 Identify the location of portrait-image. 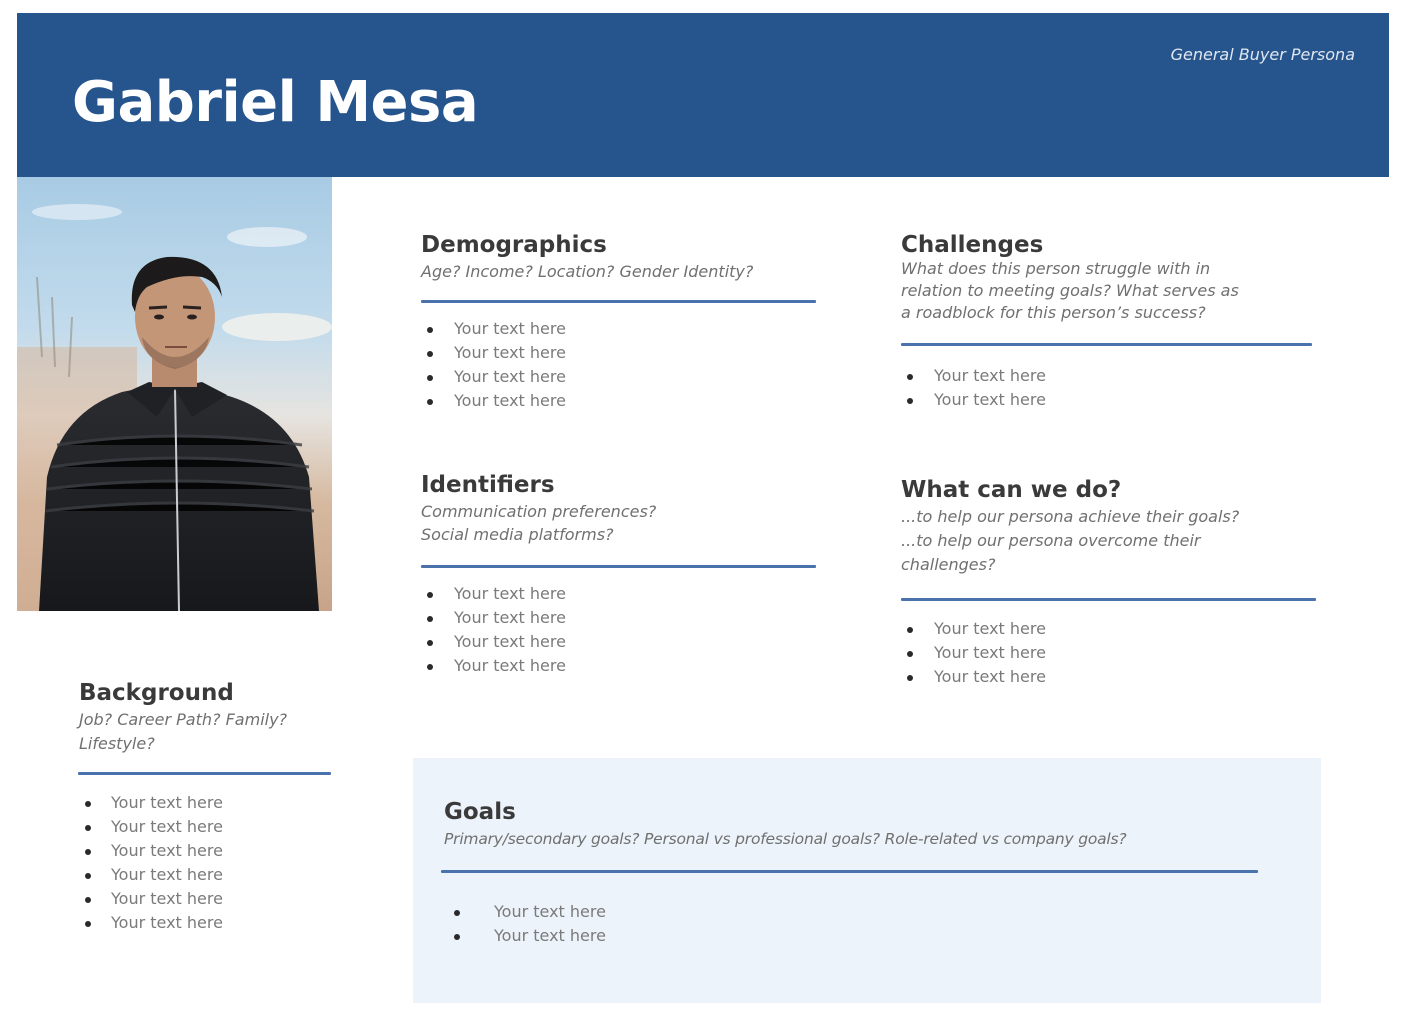
(174, 394).